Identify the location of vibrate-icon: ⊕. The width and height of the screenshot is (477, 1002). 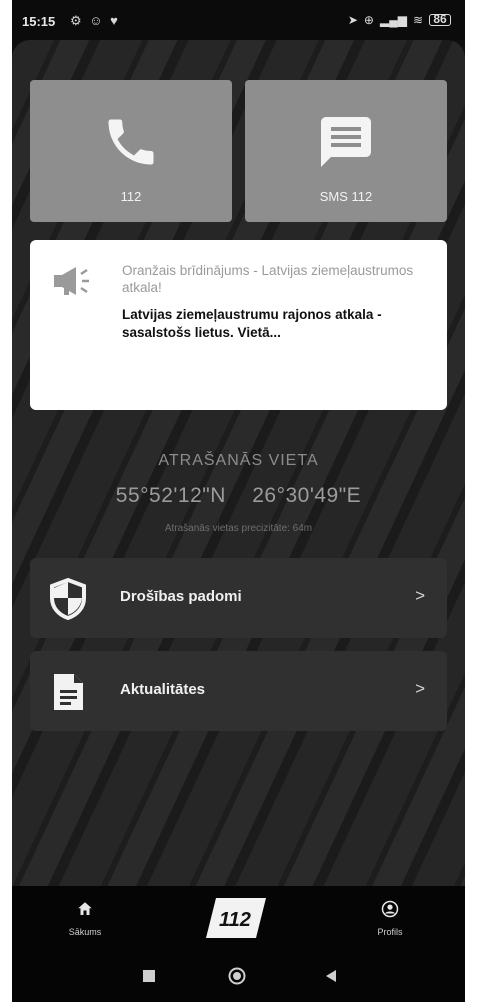
(368, 20).